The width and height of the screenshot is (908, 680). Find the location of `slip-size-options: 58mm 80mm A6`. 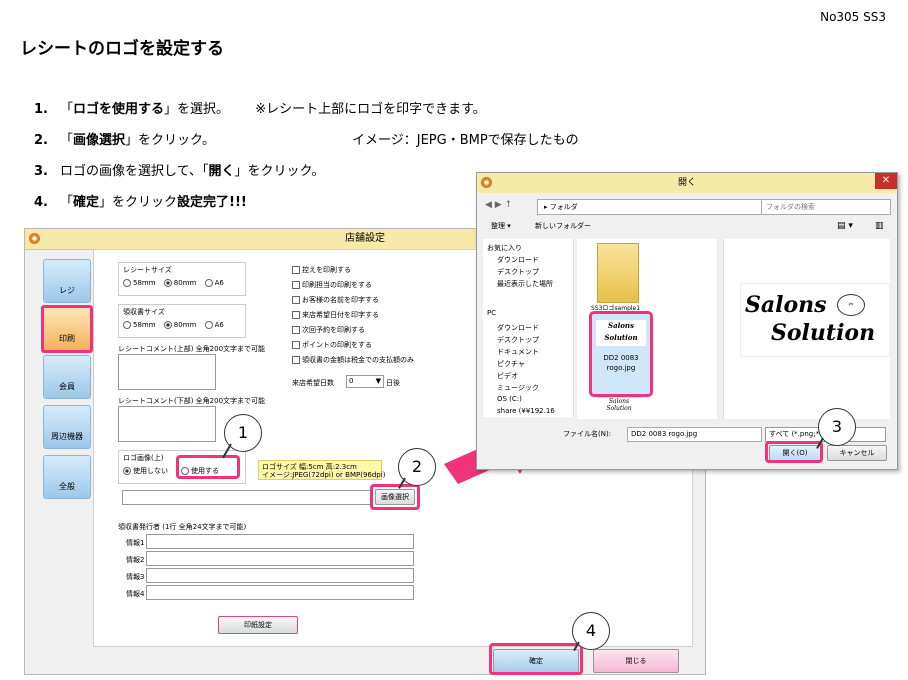

slip-size-options: 58mm 80mm A6 is located at coordinates (173, 325).